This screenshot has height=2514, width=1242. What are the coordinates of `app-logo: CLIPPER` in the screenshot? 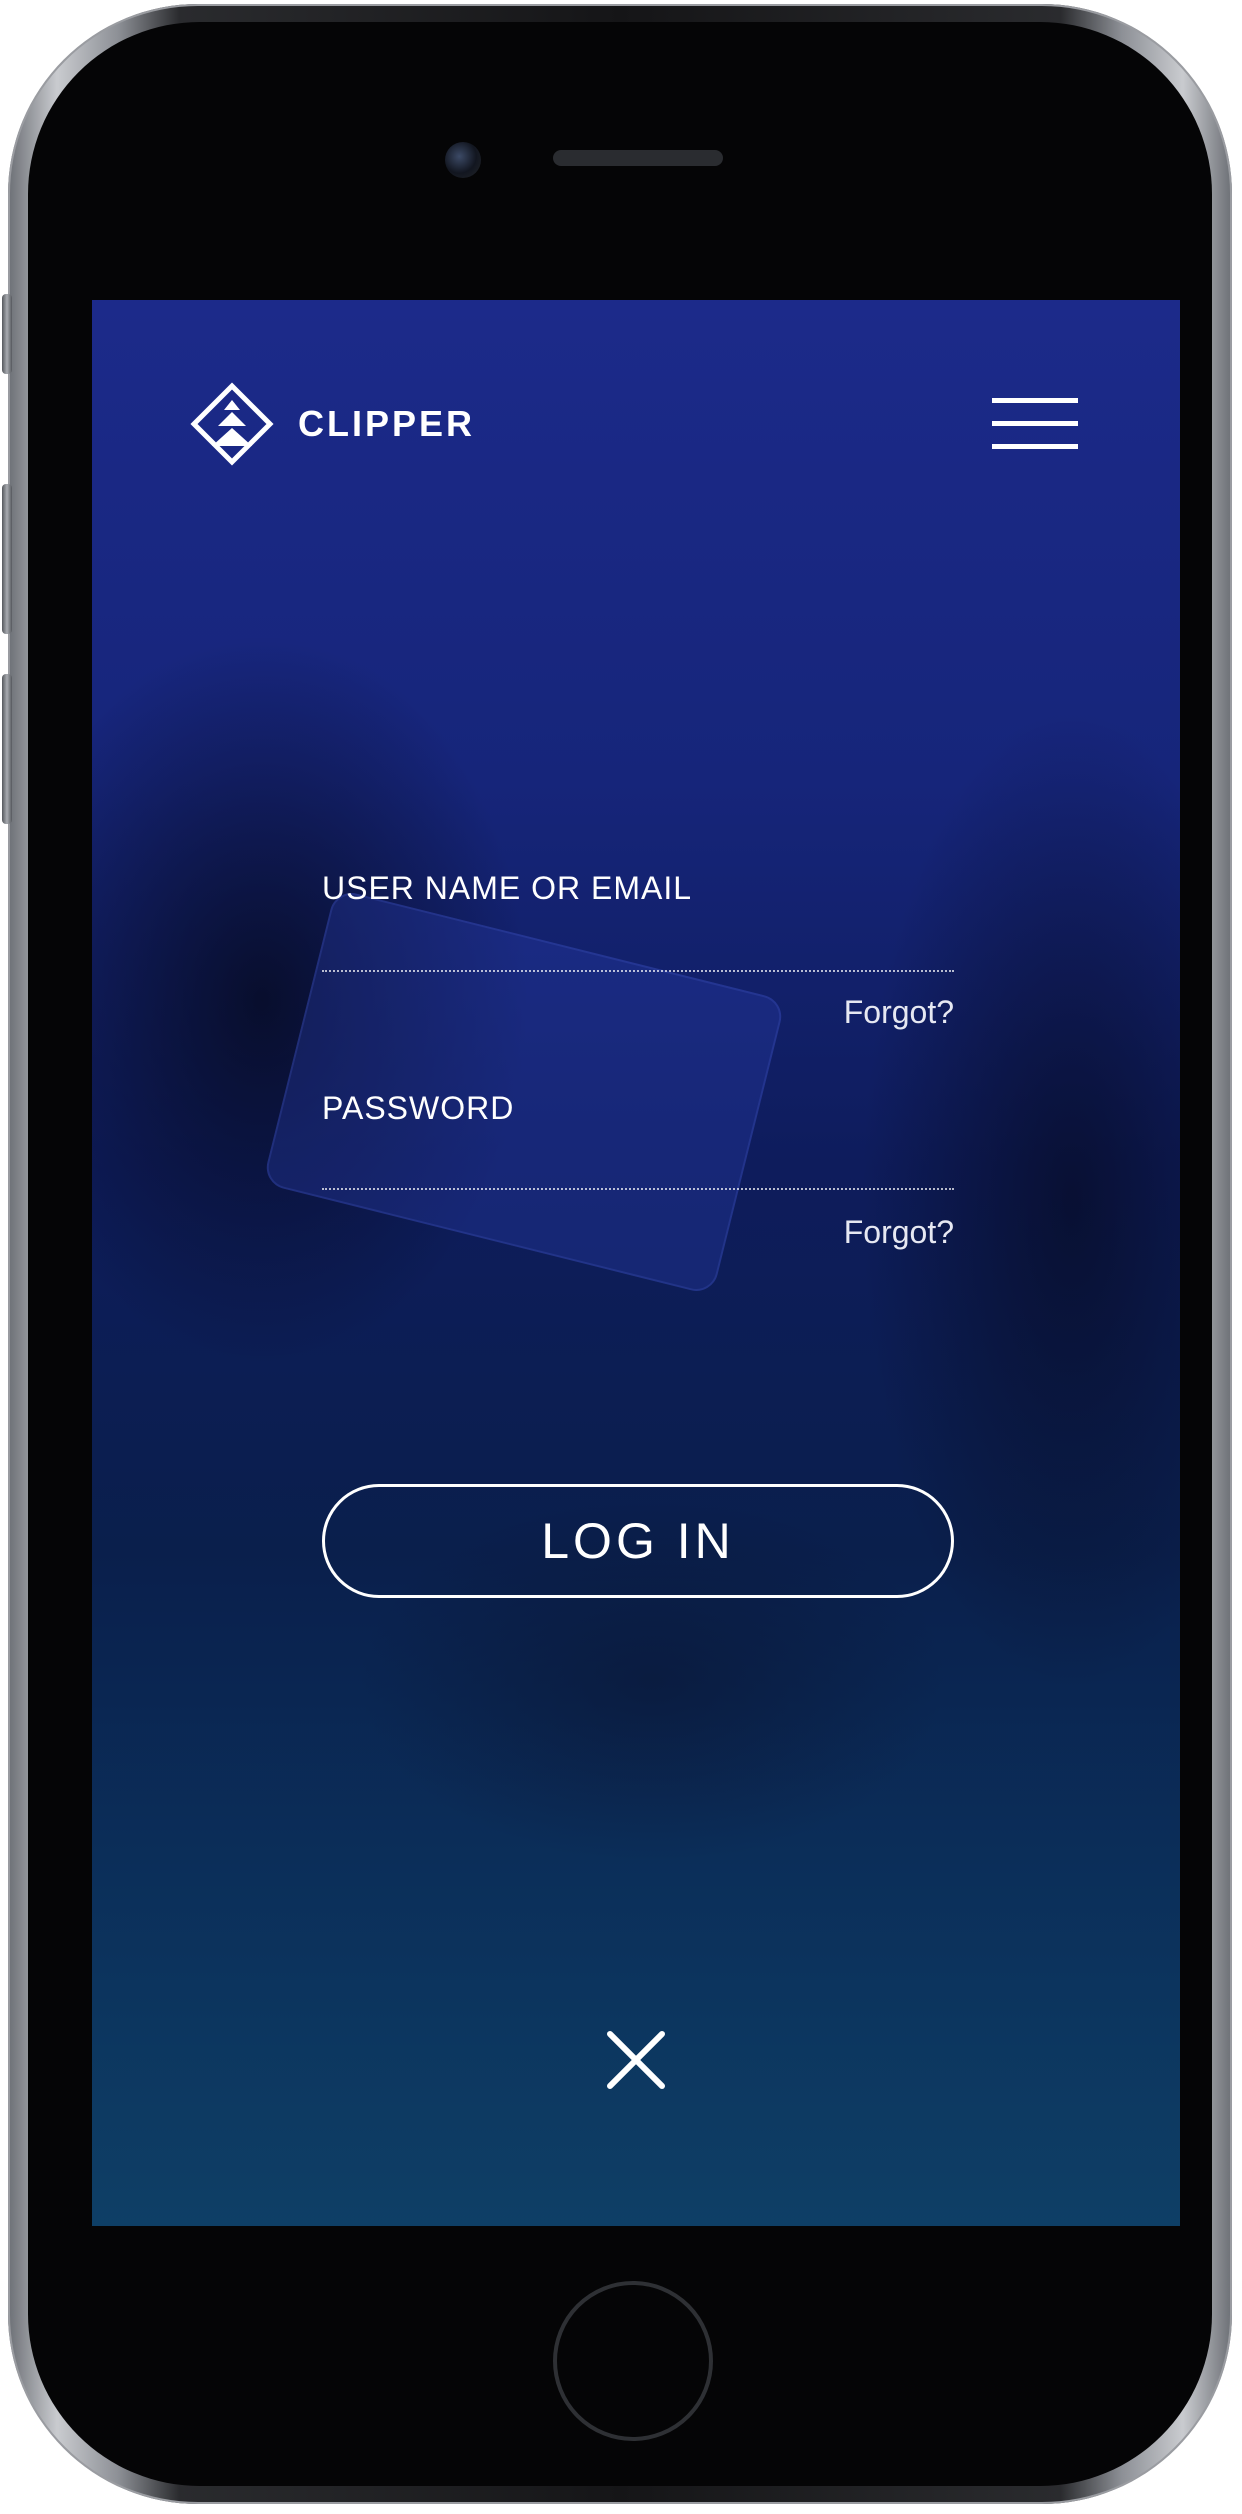 It's located at (332, 424).